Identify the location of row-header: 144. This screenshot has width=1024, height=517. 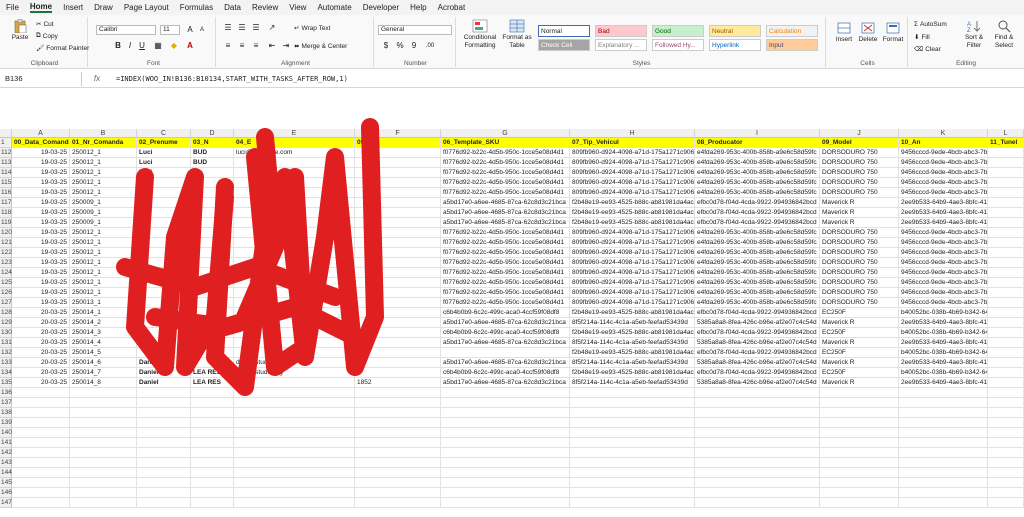
(6, 473).